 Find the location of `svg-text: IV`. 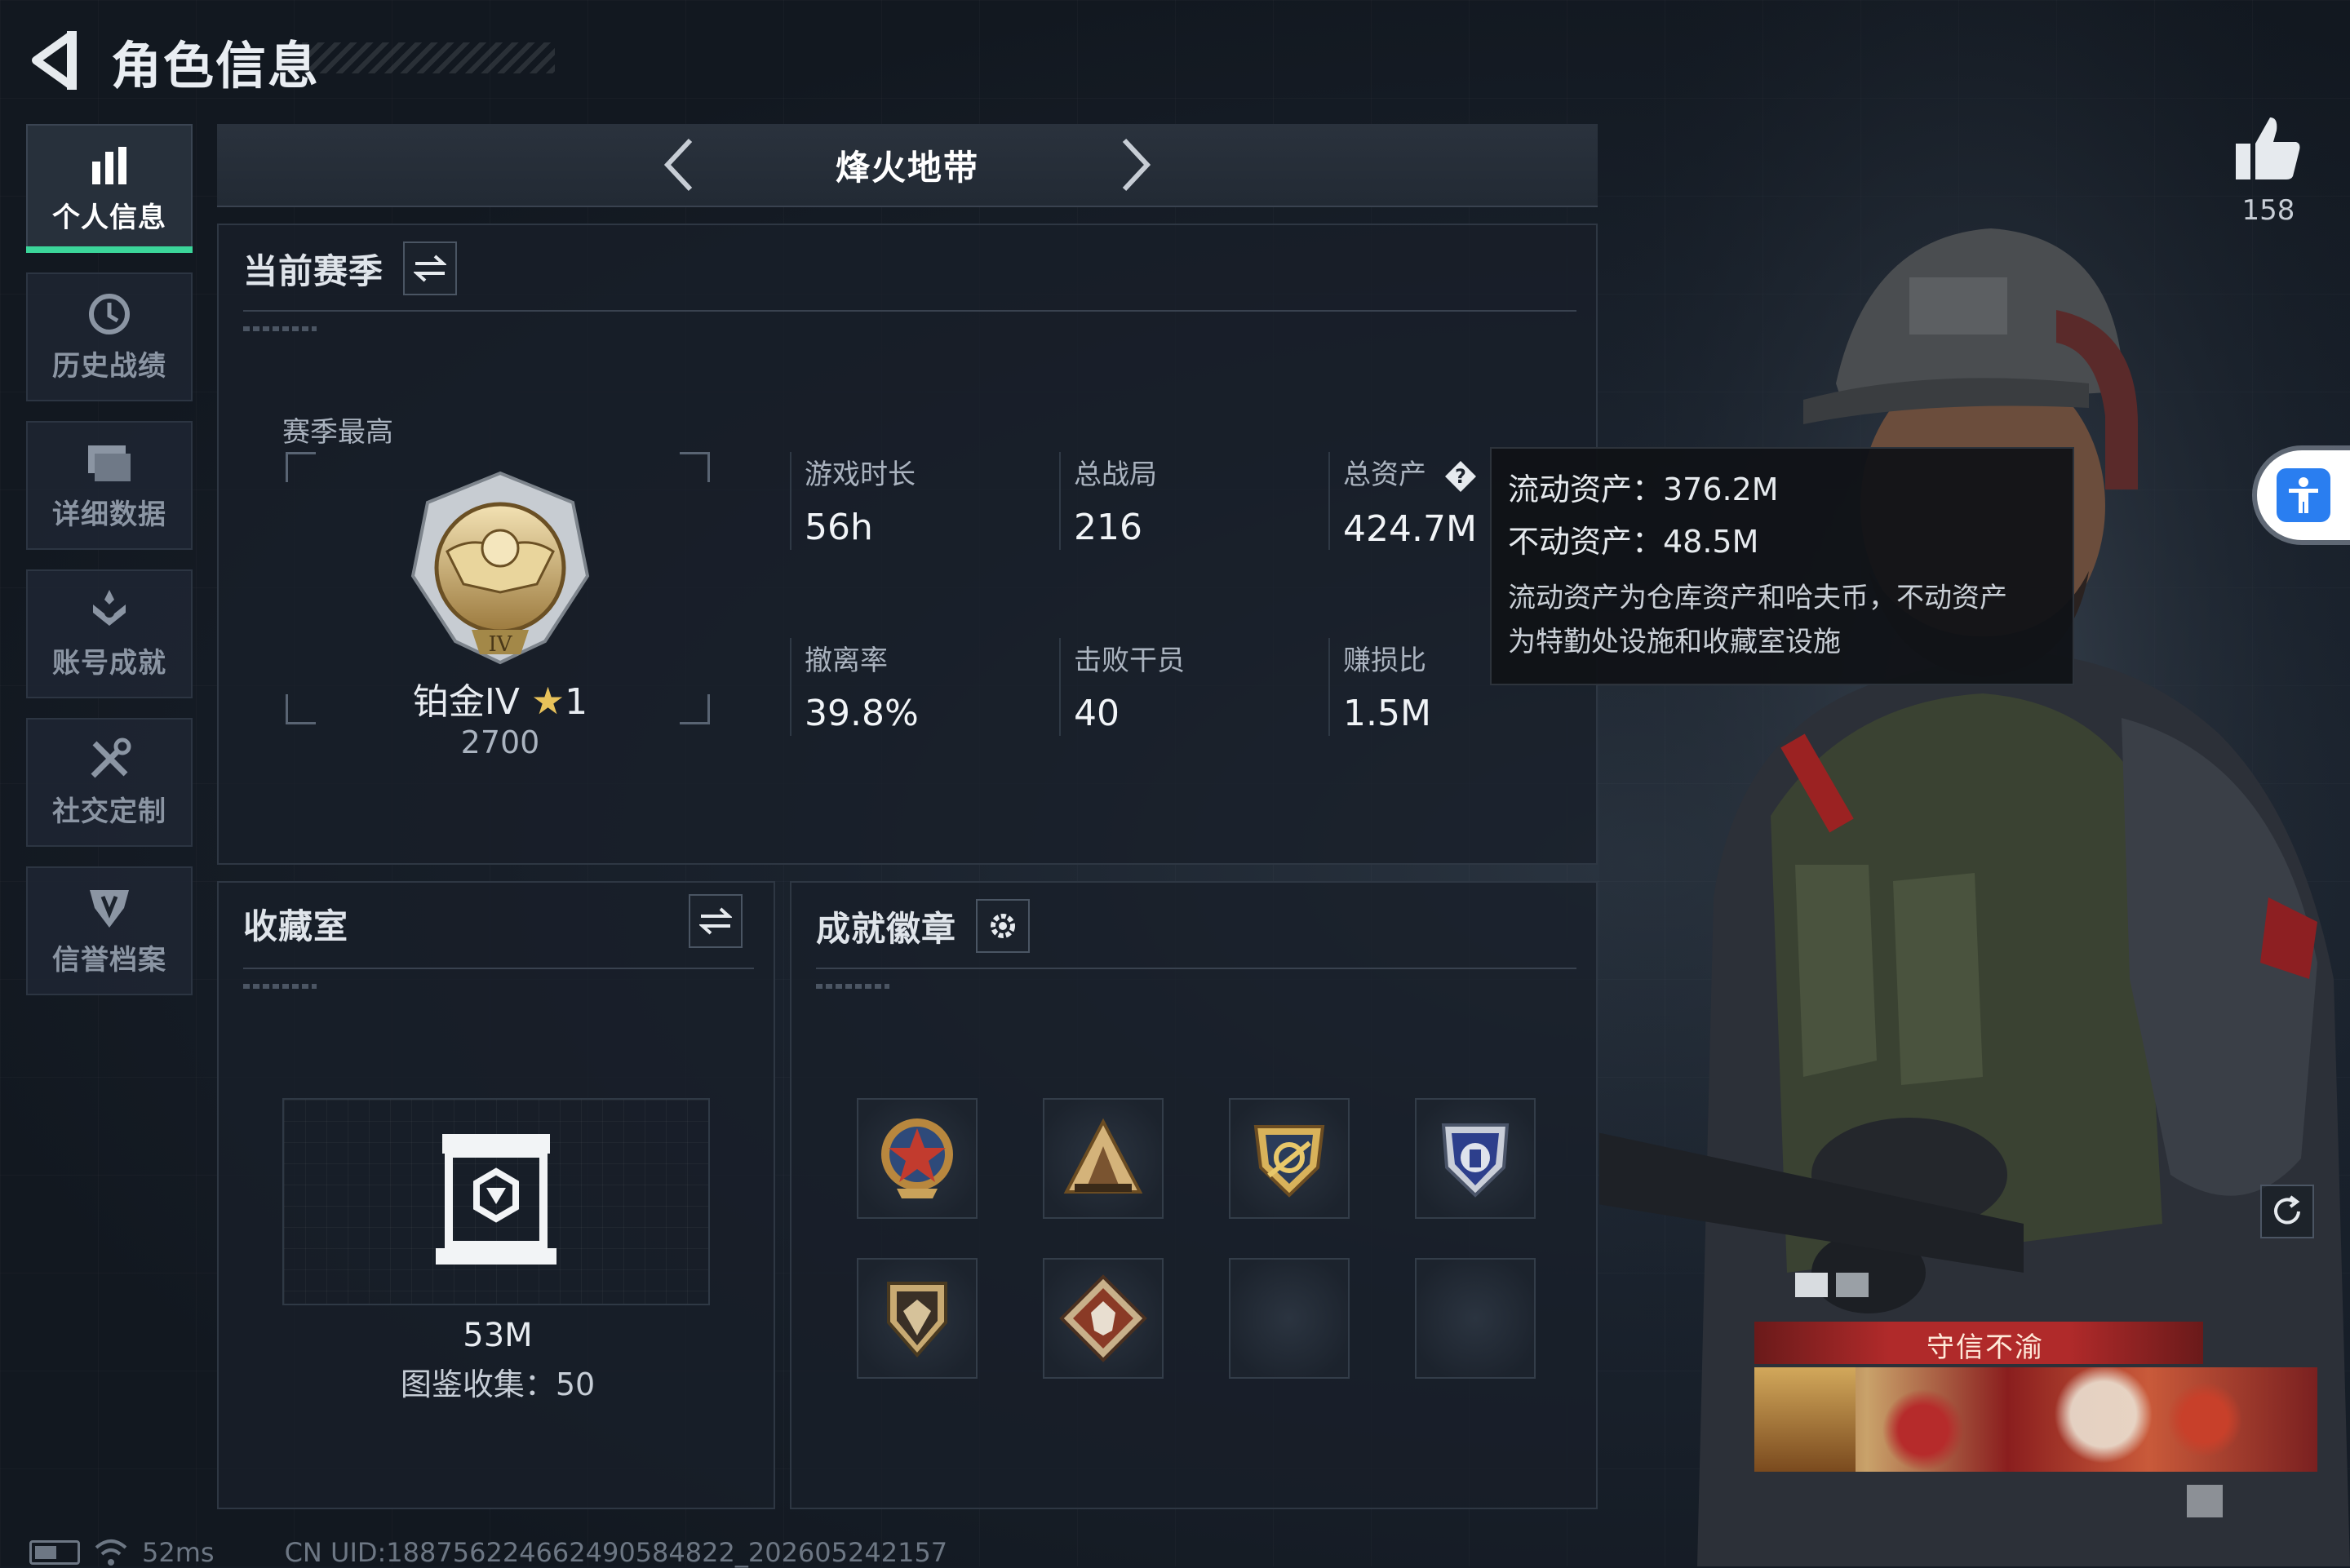

svg-text: IV is located at coordinates (500, 644).